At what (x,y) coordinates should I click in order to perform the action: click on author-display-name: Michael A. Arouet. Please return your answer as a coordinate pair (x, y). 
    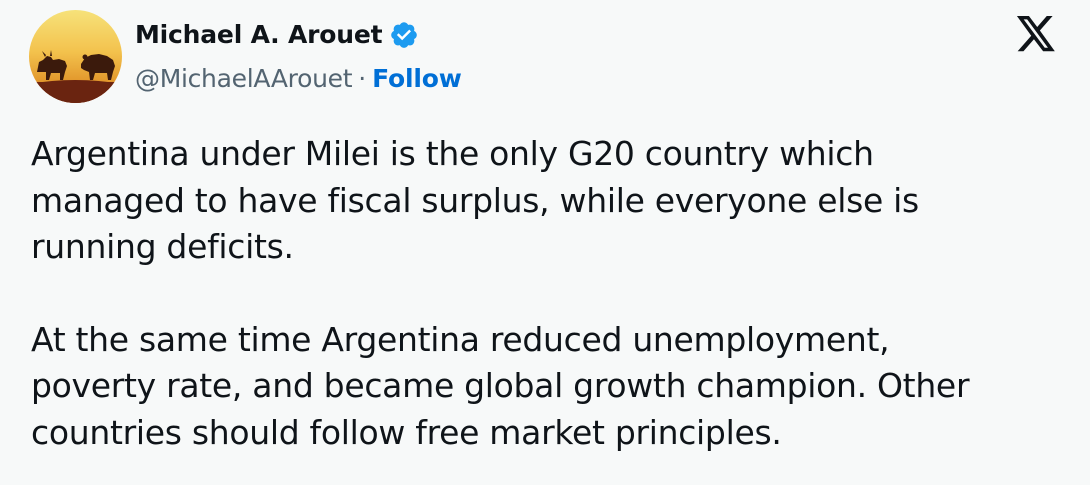
    Looking at the image, I should click on (259, 34).